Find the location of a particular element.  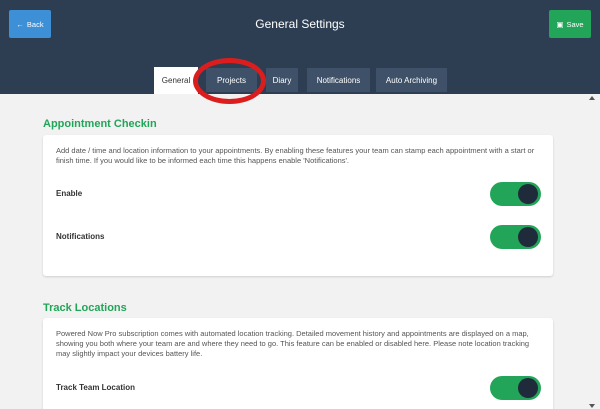

save-button: ▣ Save is located at coordinates (570, 24).